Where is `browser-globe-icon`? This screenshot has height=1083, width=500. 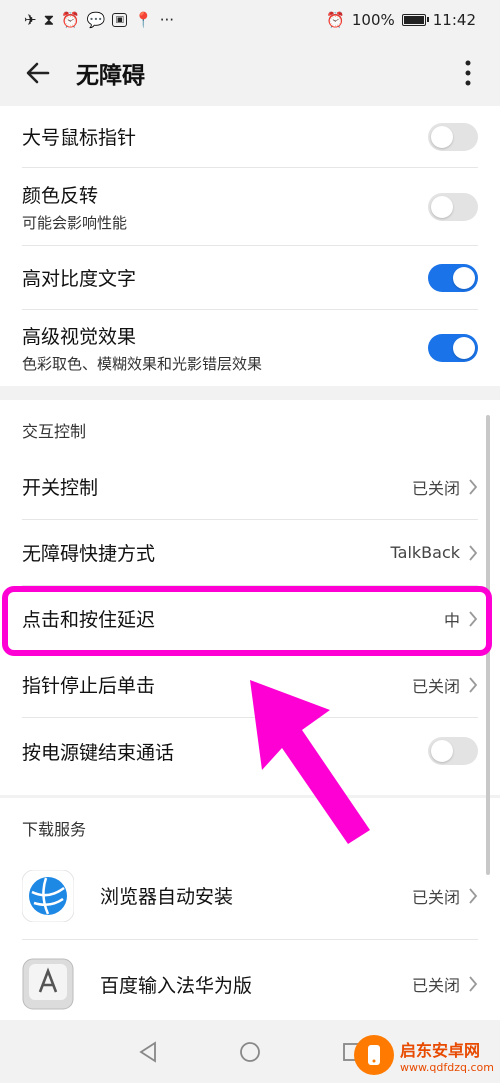
browser-globe-icon is located at coordinates (48, 895).